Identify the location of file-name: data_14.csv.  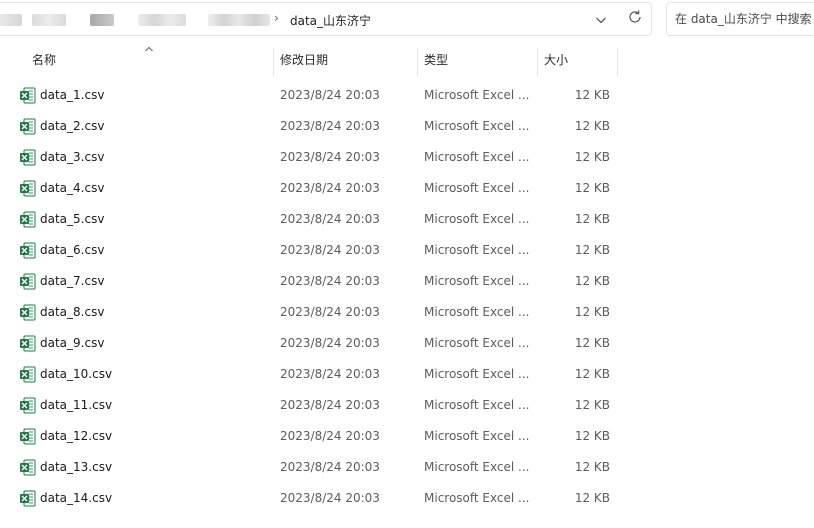
(76, 498).